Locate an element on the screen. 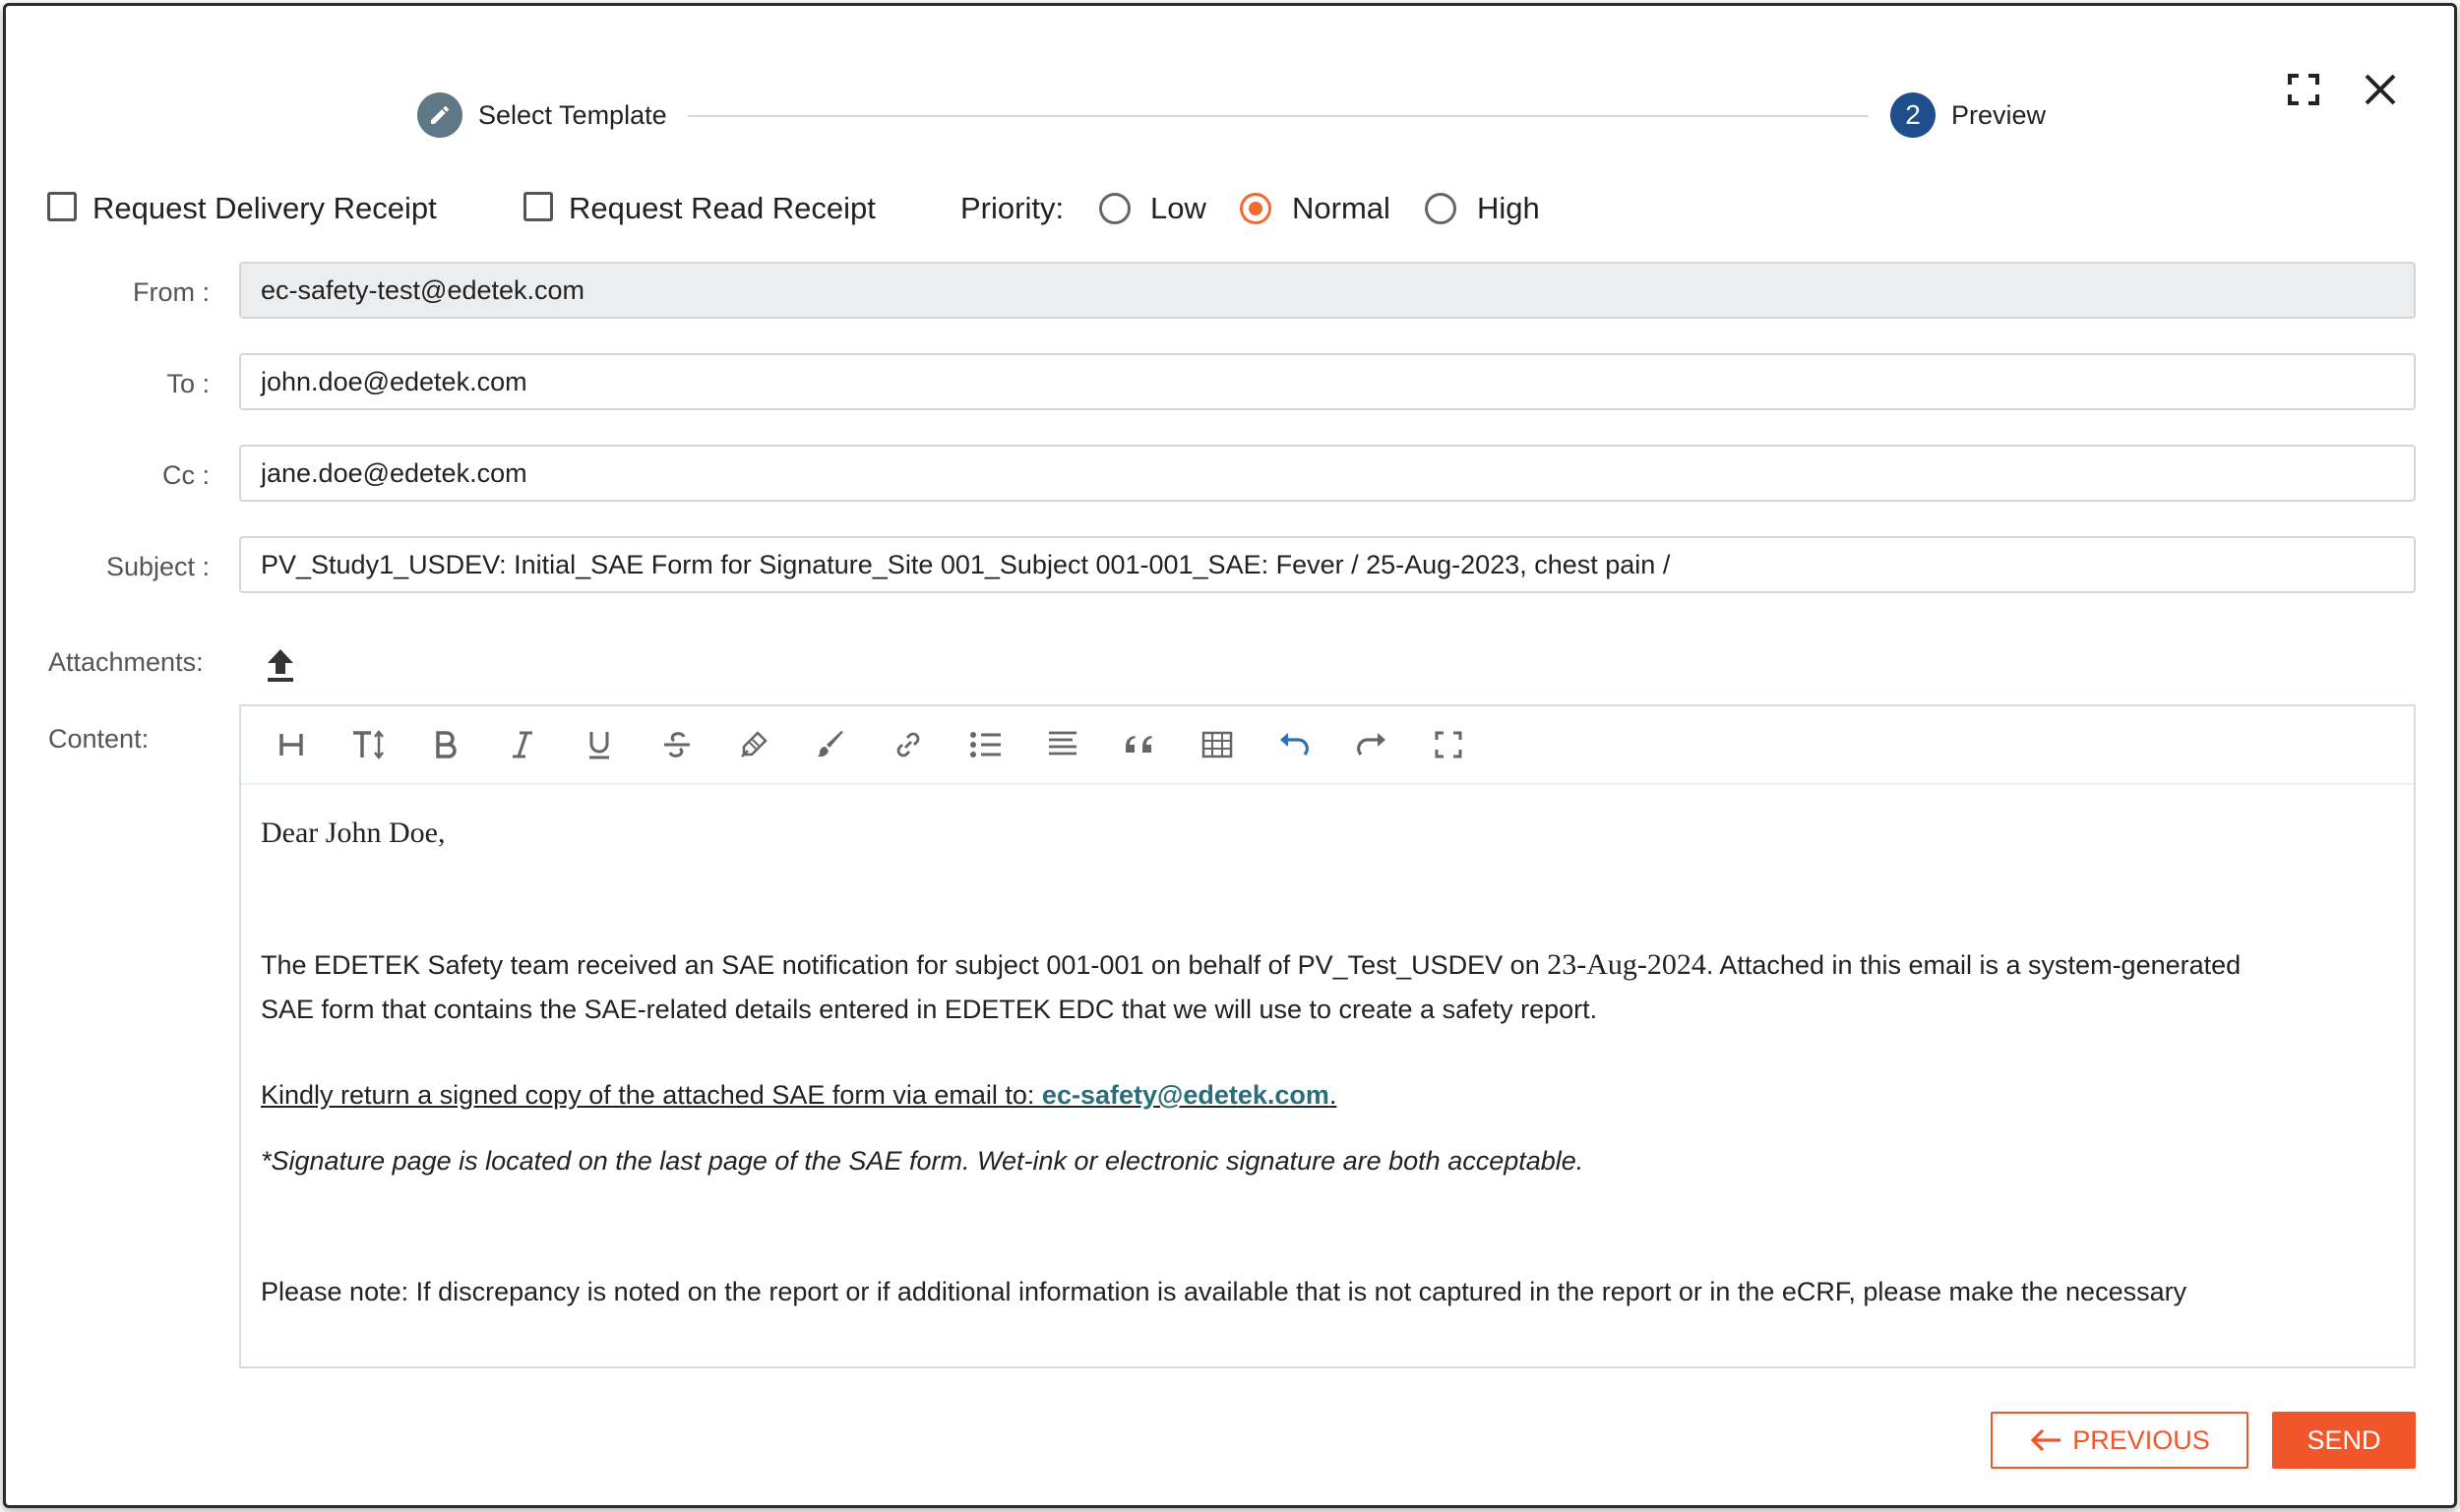 The image size is (2460, 1512). subject-label: Subject : is located at coordinates (157, 566).